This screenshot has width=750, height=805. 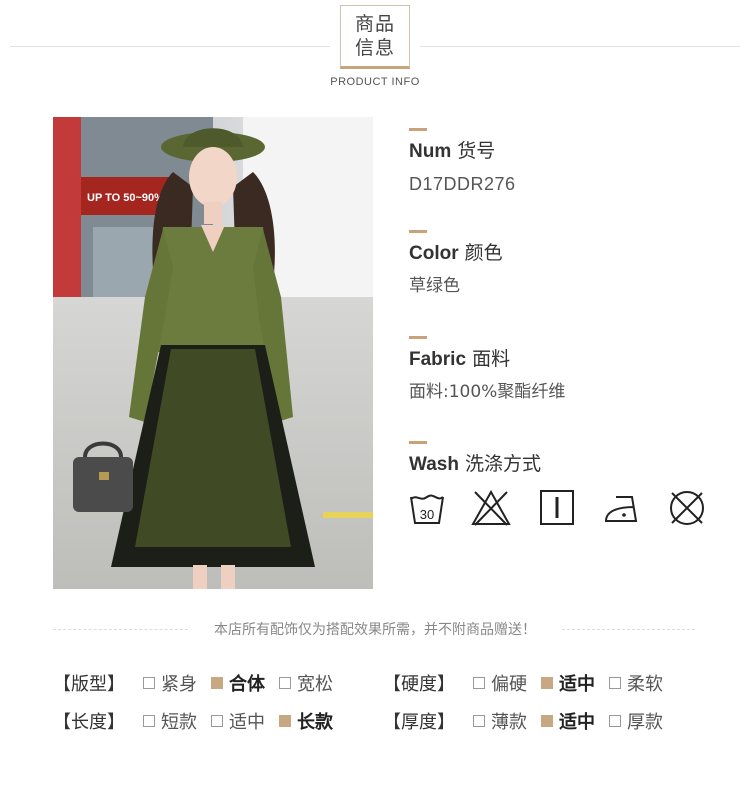 What do you see at coordinates (434, 286) in the screenshot?
I see `info-color-value: 草绿色` at bounding box center [434, 286].